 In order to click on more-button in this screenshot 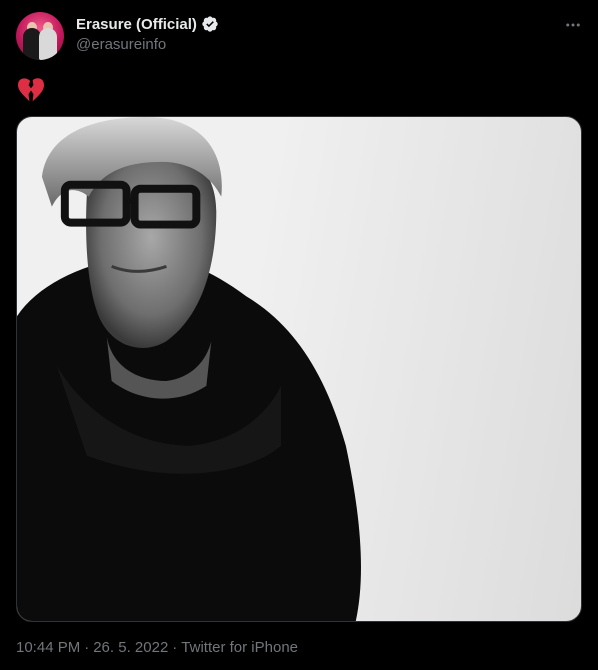, I will do `click(573, 25)`.